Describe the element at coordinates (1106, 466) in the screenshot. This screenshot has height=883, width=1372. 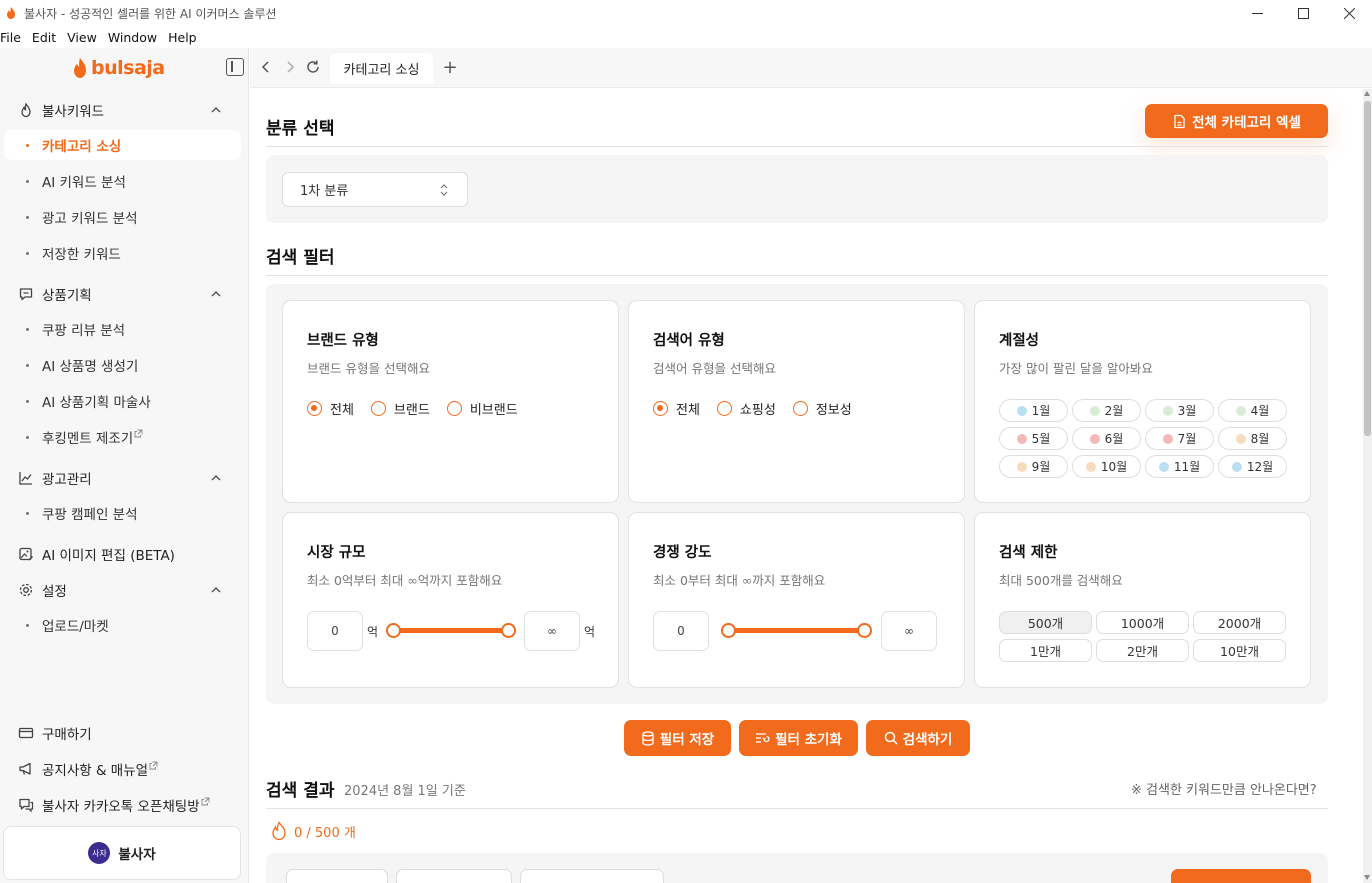
I see `month-chip: 10월` at that location.